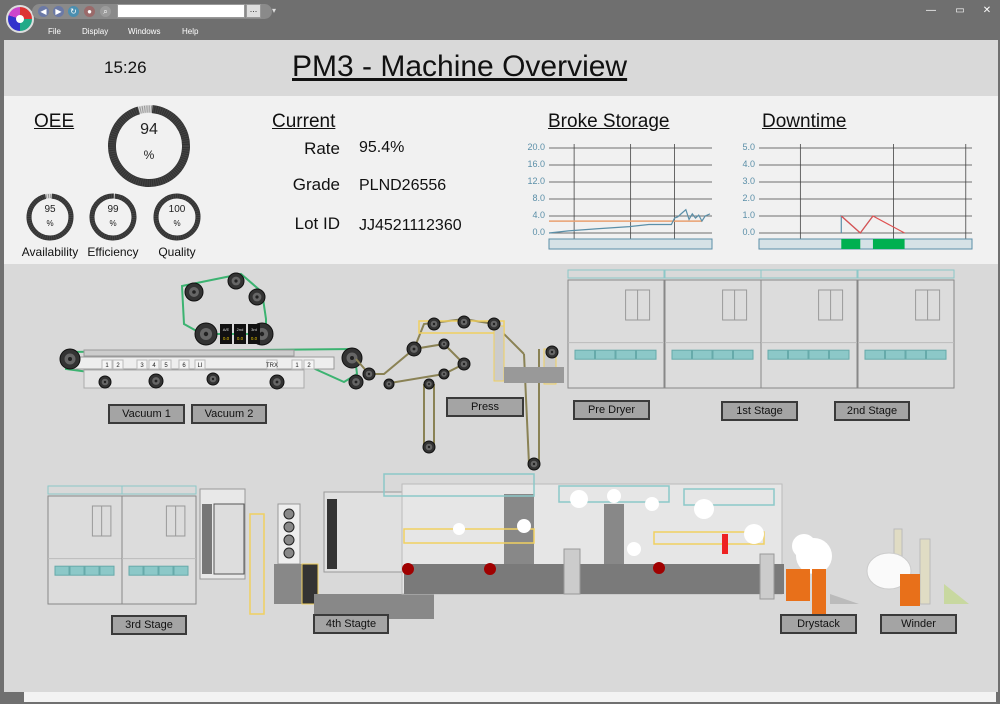  What do you see at coordinates (616, 274) in the screenshot?
I see `dryer-hood-top-0-rail` at bounding box center [616, 274].